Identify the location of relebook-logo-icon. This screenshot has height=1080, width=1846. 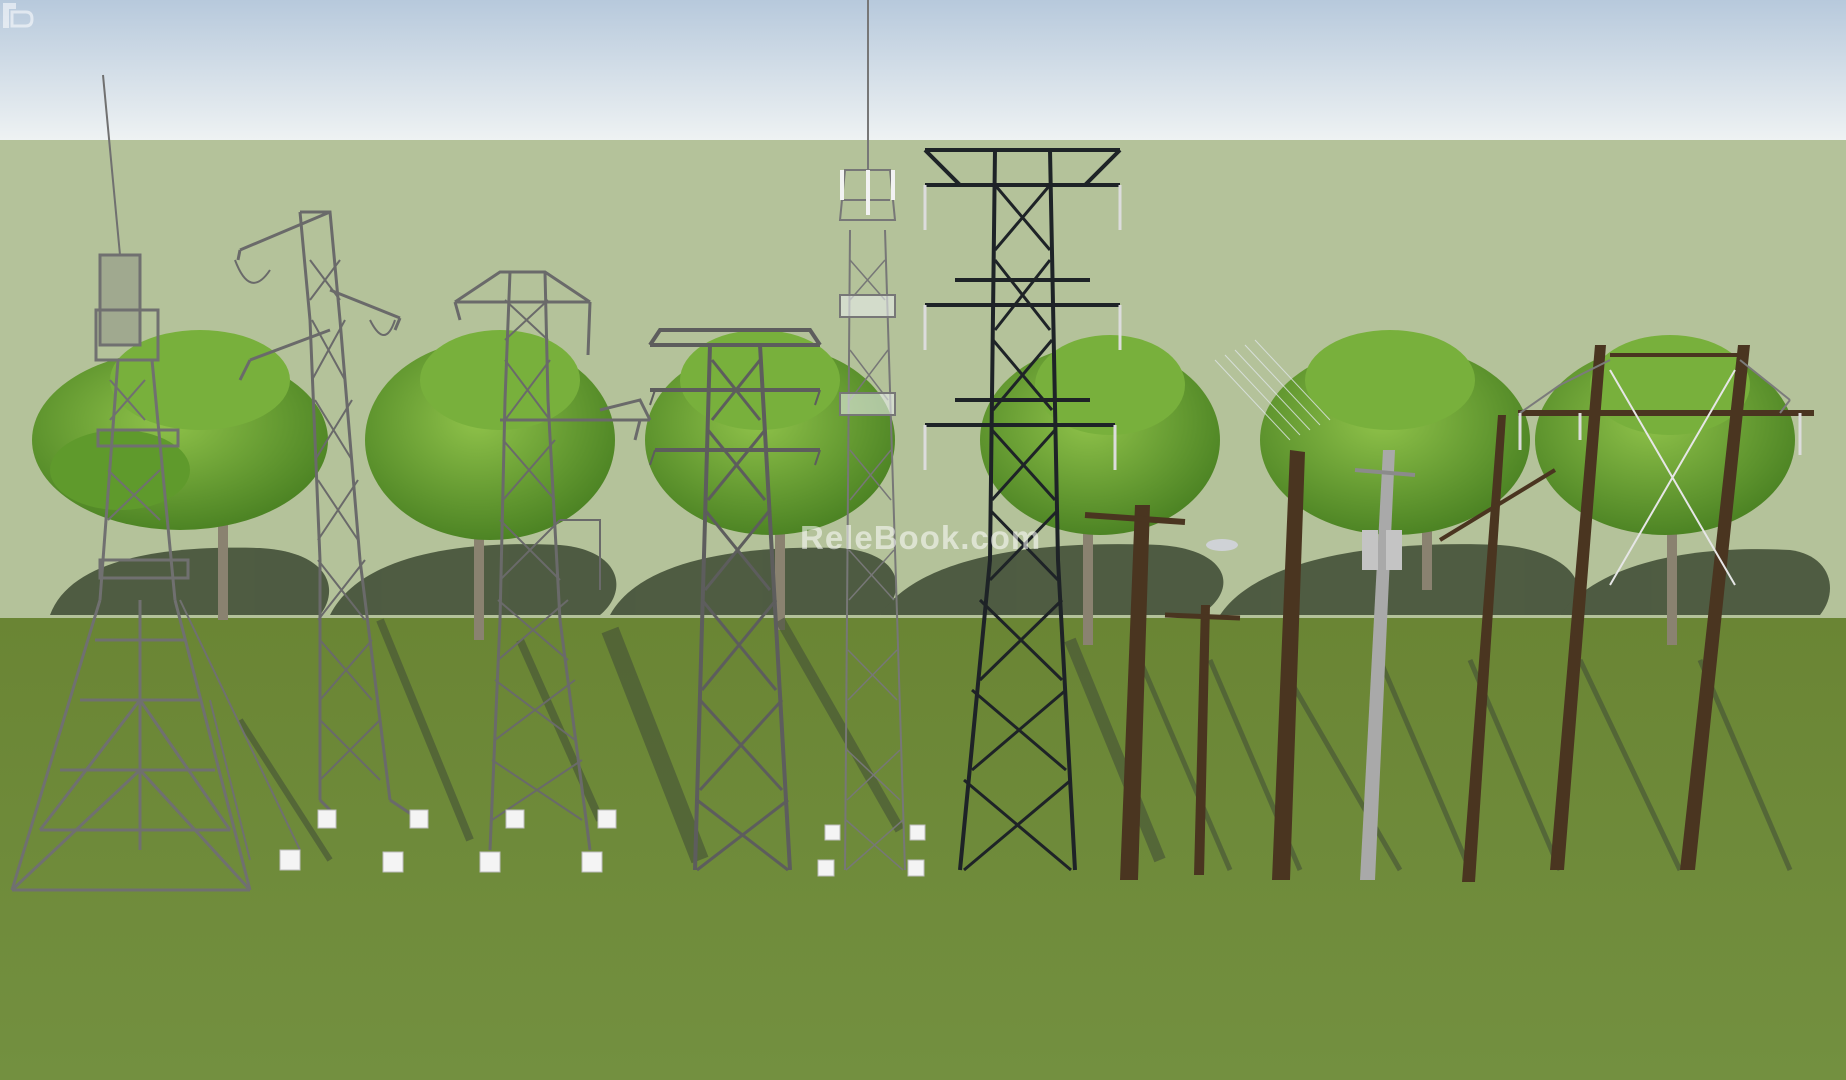
(18, 15).